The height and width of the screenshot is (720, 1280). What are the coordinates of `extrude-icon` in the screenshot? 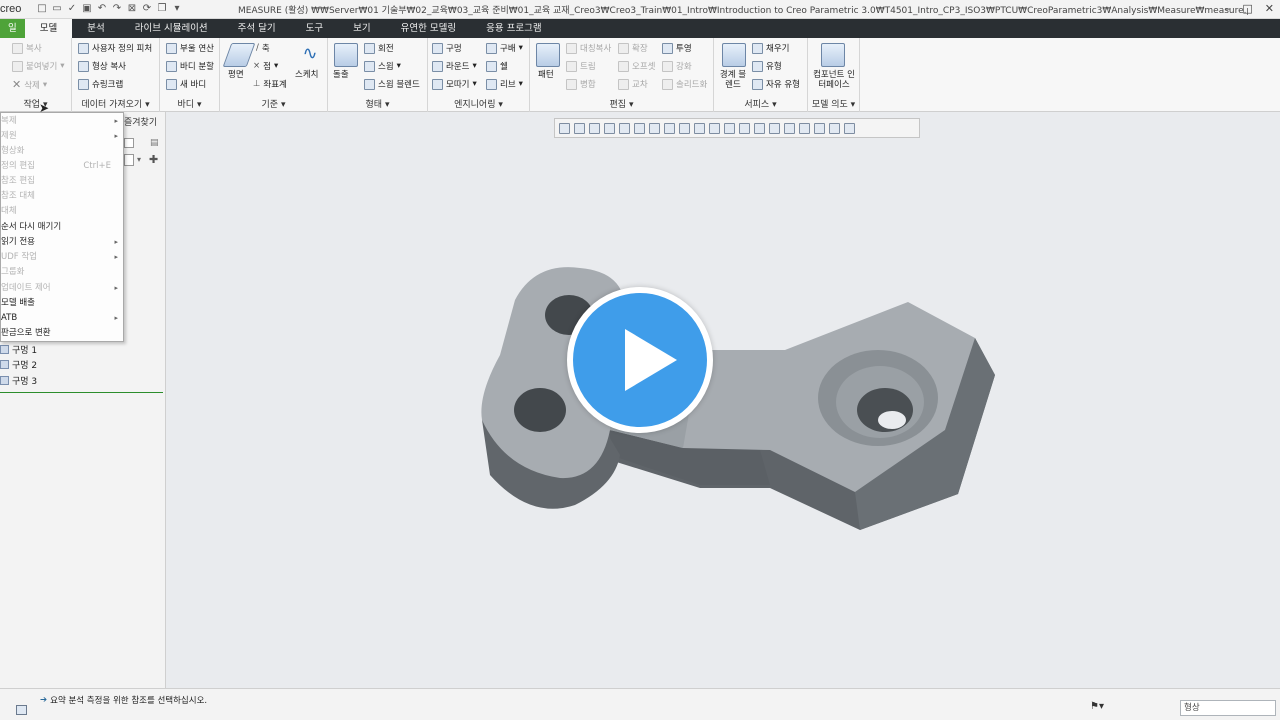 It's located at (346, 55).